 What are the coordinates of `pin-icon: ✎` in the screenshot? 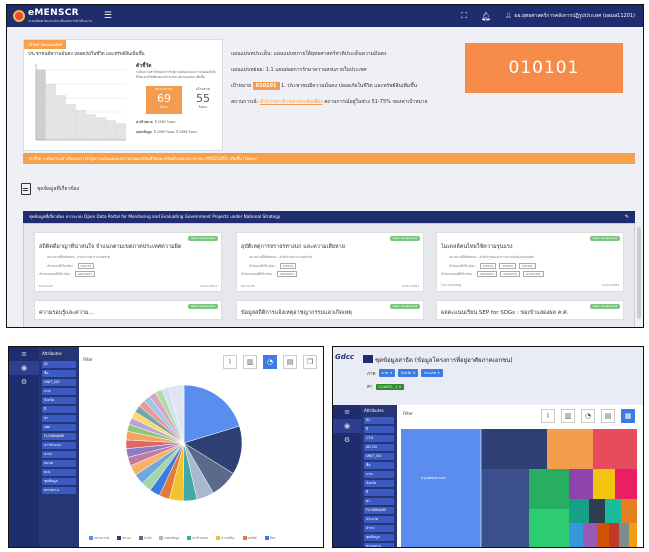 It's located at (627, 217).